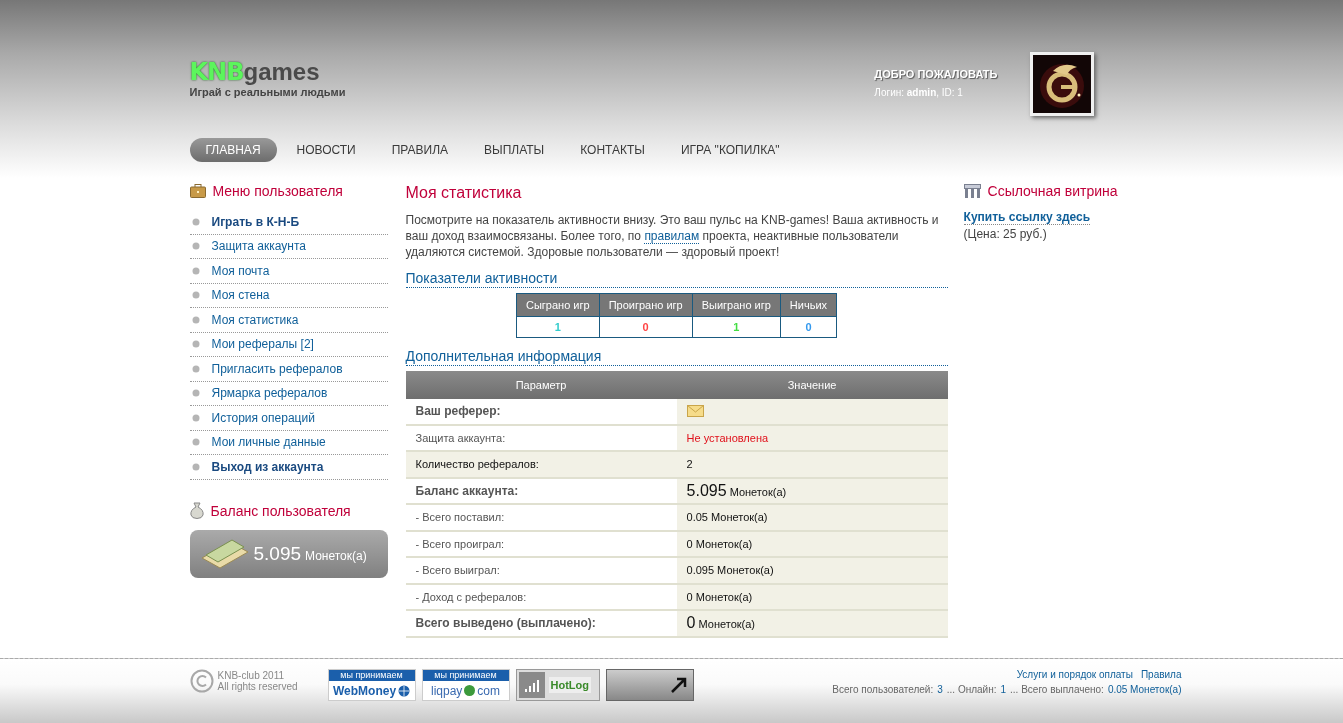 This screenshot has height=723, width=1343. What do you see at coordinates (420, 150) in the screenshot?
I see `nav-tab: ПРАВИЛА` at bounding box center [420, 150].